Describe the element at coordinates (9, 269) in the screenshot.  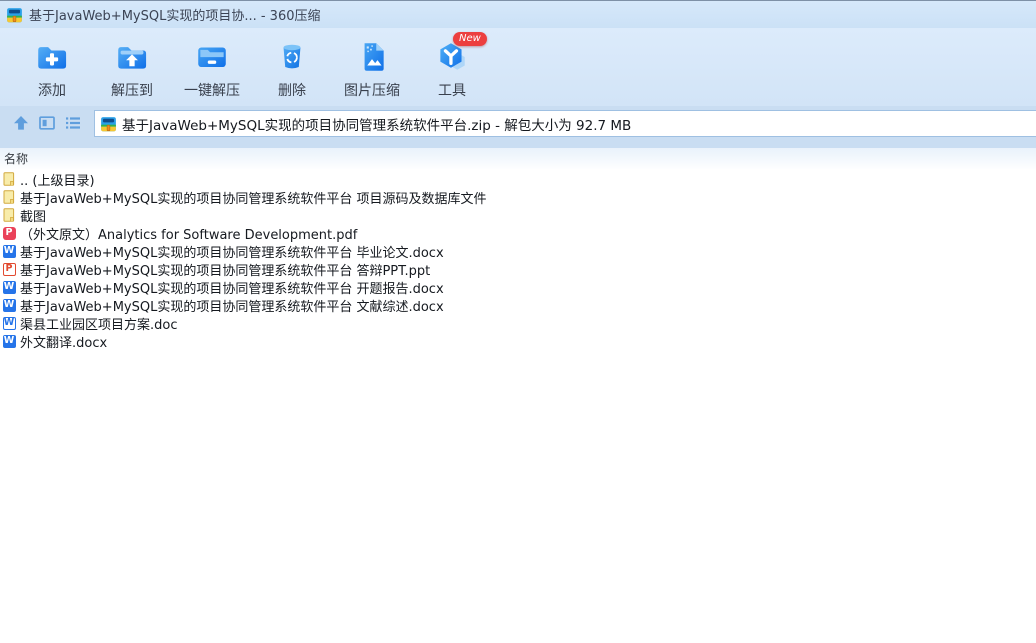
I see `ppt-file-icon: P` at that location.